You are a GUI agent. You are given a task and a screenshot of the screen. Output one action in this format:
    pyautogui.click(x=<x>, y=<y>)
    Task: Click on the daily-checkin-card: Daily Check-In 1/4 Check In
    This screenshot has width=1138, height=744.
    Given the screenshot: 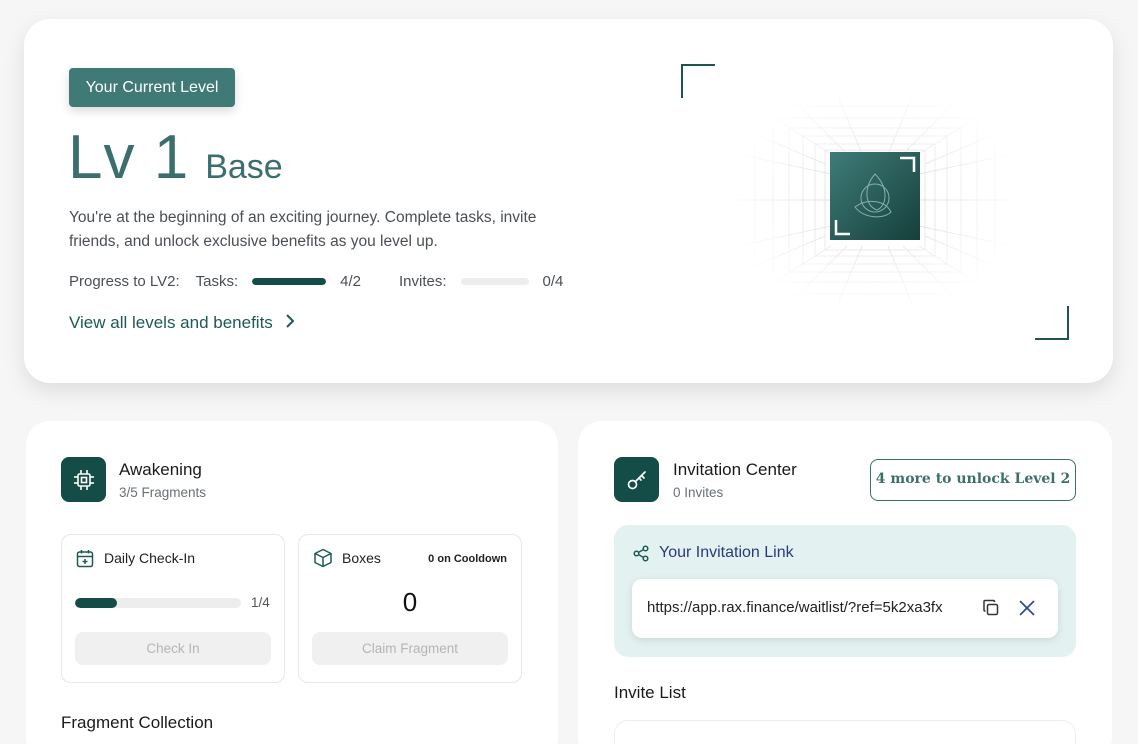 What is the action you would take?
    pyautogui.click(x=173, y=608)
    